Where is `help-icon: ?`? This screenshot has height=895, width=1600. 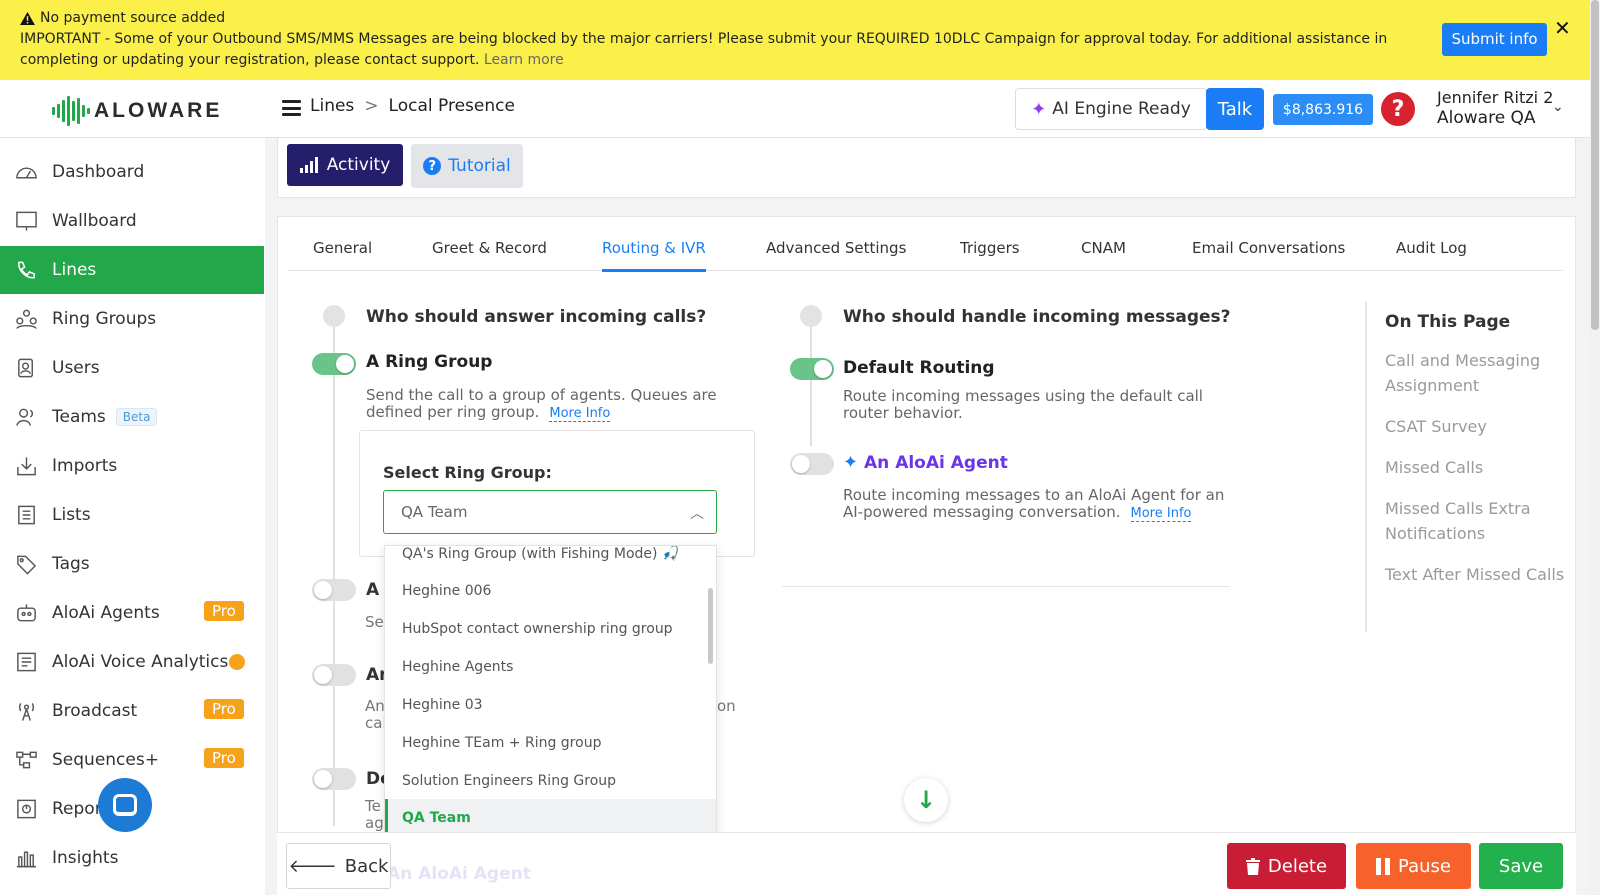 help-icon: ? is located at coordinates (1398, 109).